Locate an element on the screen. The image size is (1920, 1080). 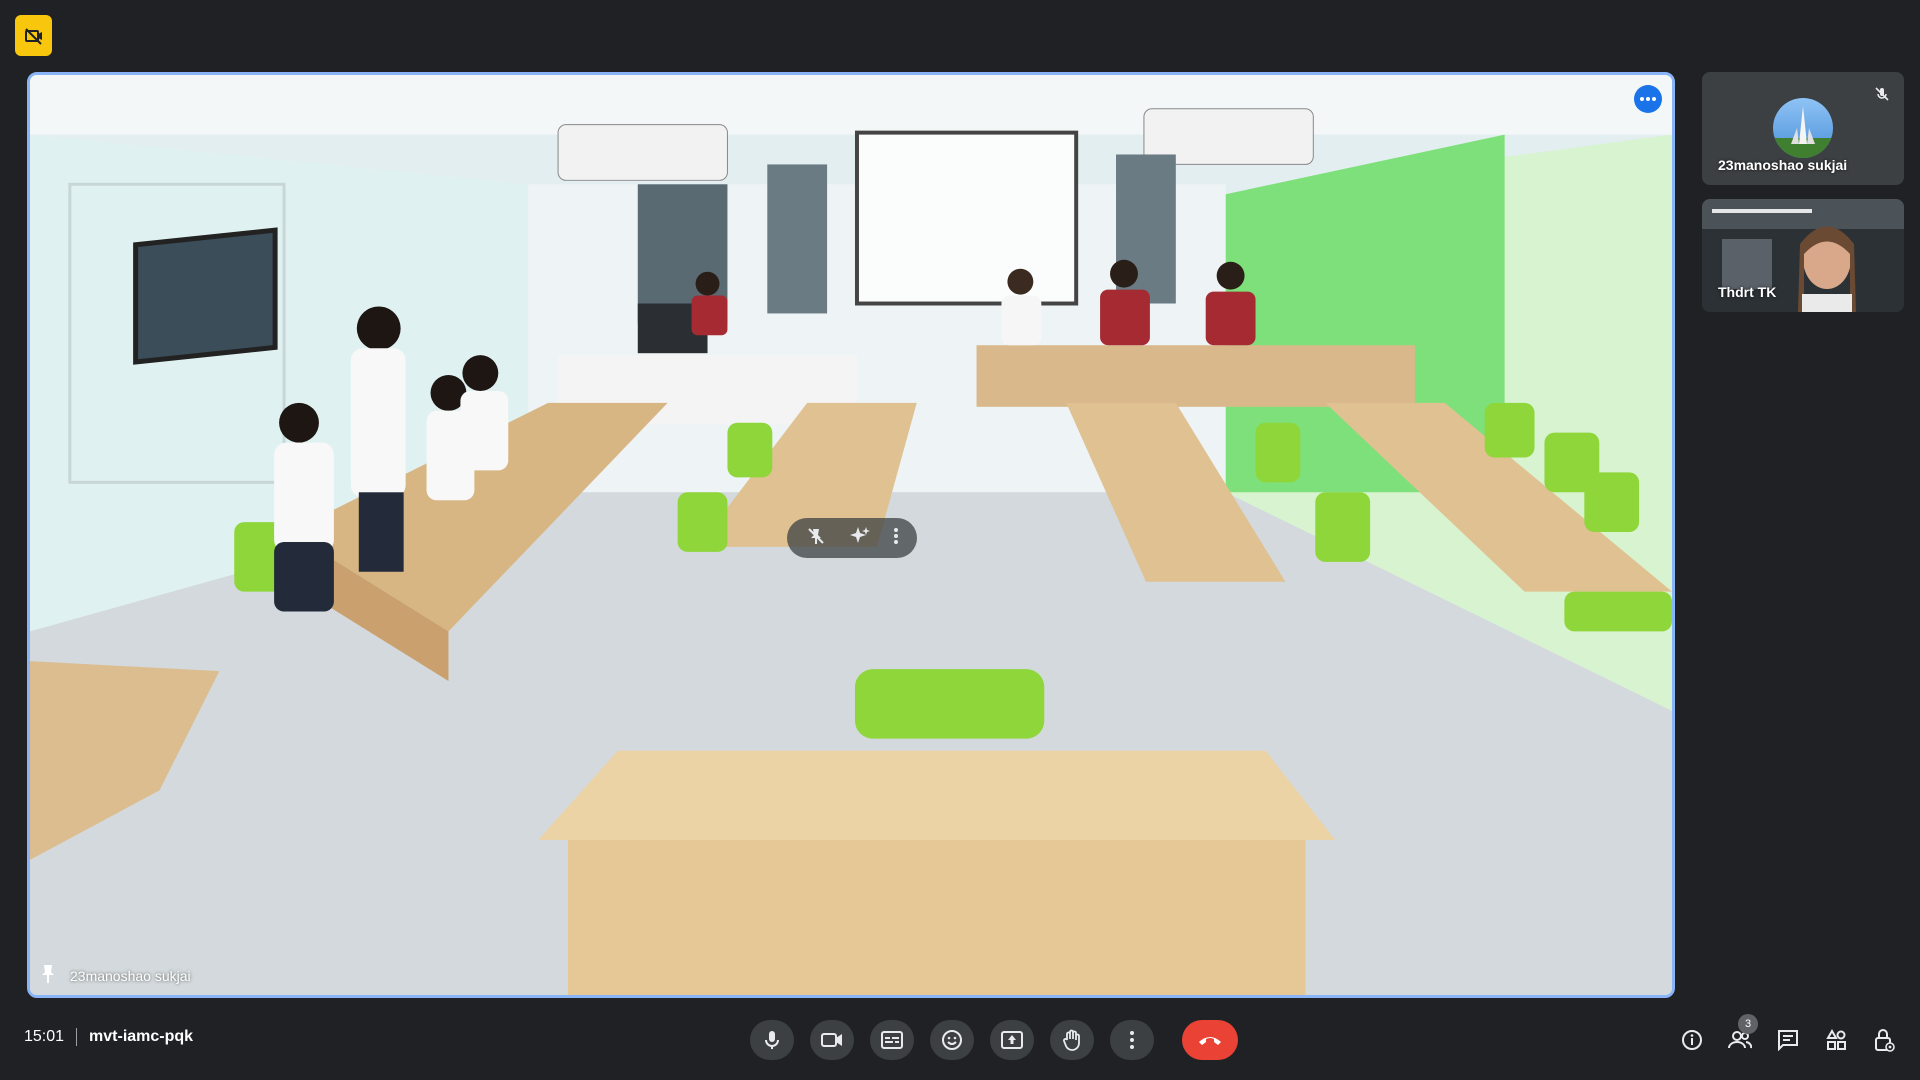
recording-indicator-icon is located at coordinates (33, 35).